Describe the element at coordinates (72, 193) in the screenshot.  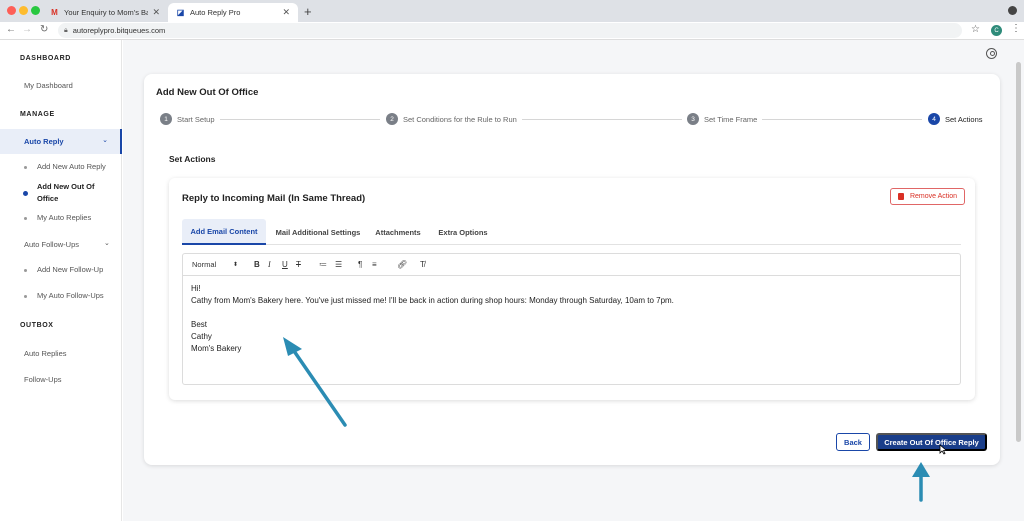
I see `sidebar-item-add-new-out-of-office: Add New Out Of Office` at that location.